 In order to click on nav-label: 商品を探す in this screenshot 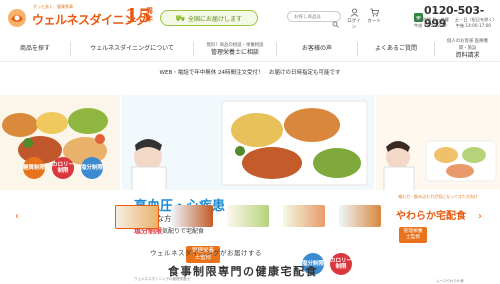, I will do `click(34, 48)`.